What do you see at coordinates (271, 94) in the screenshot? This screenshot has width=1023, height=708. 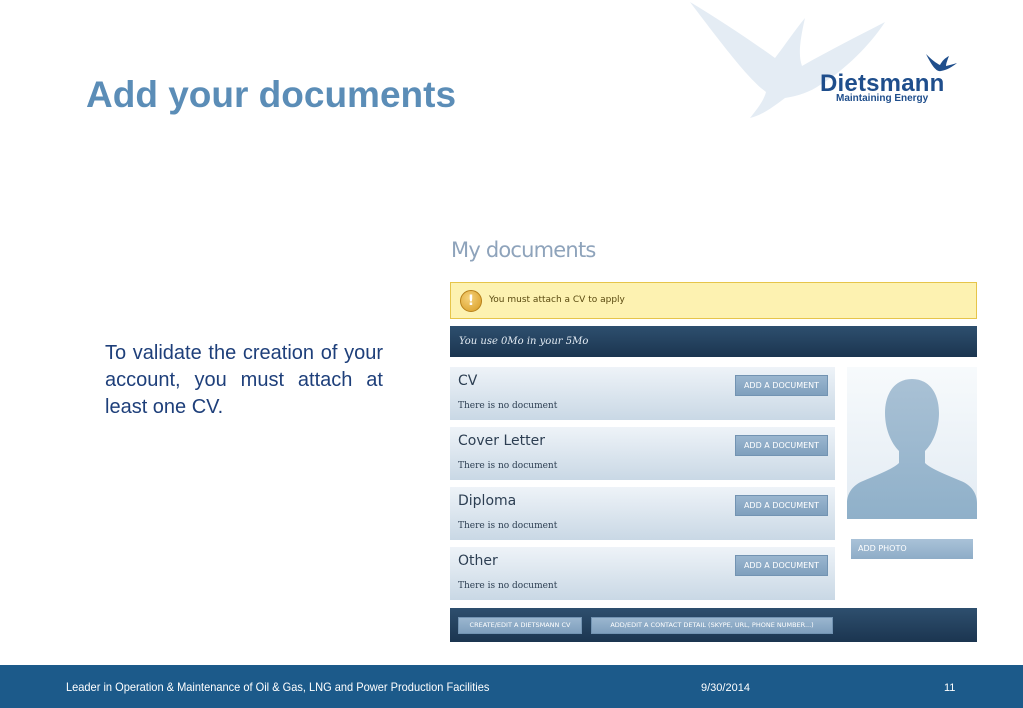 I see `slide-title: Add your documents` at bounding box center [271, 94].